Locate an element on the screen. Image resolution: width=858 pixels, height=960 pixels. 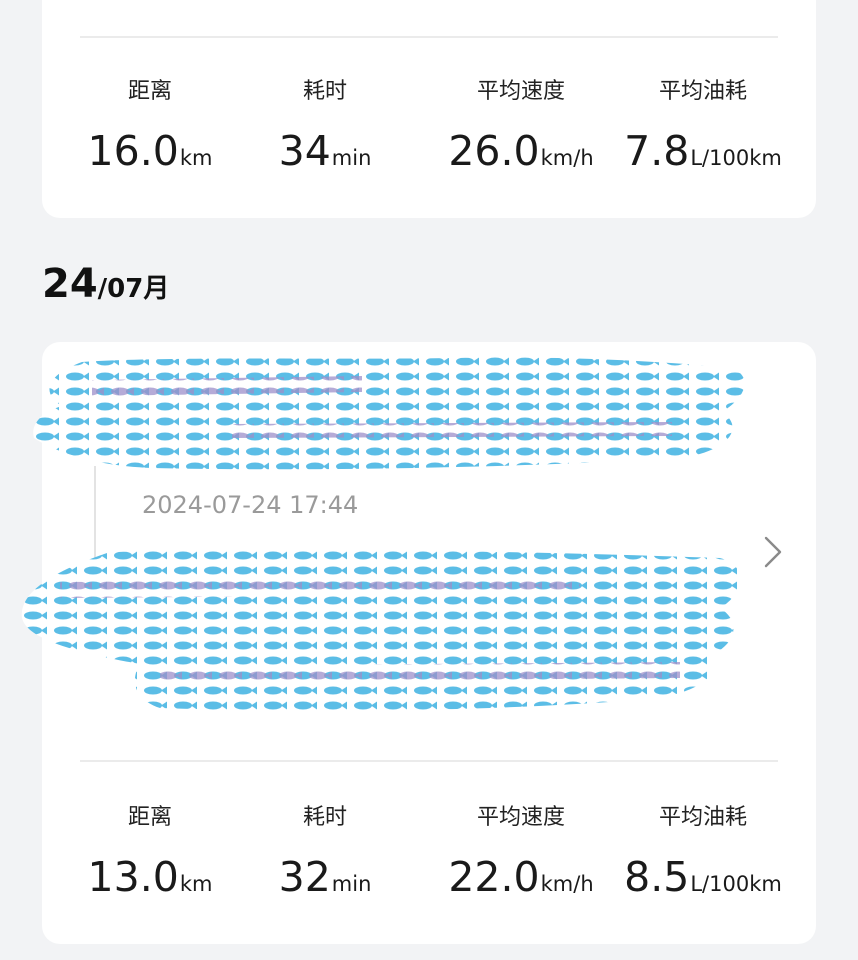
stat-distance: 距离 13.0km is located at coordinates (150, 857).